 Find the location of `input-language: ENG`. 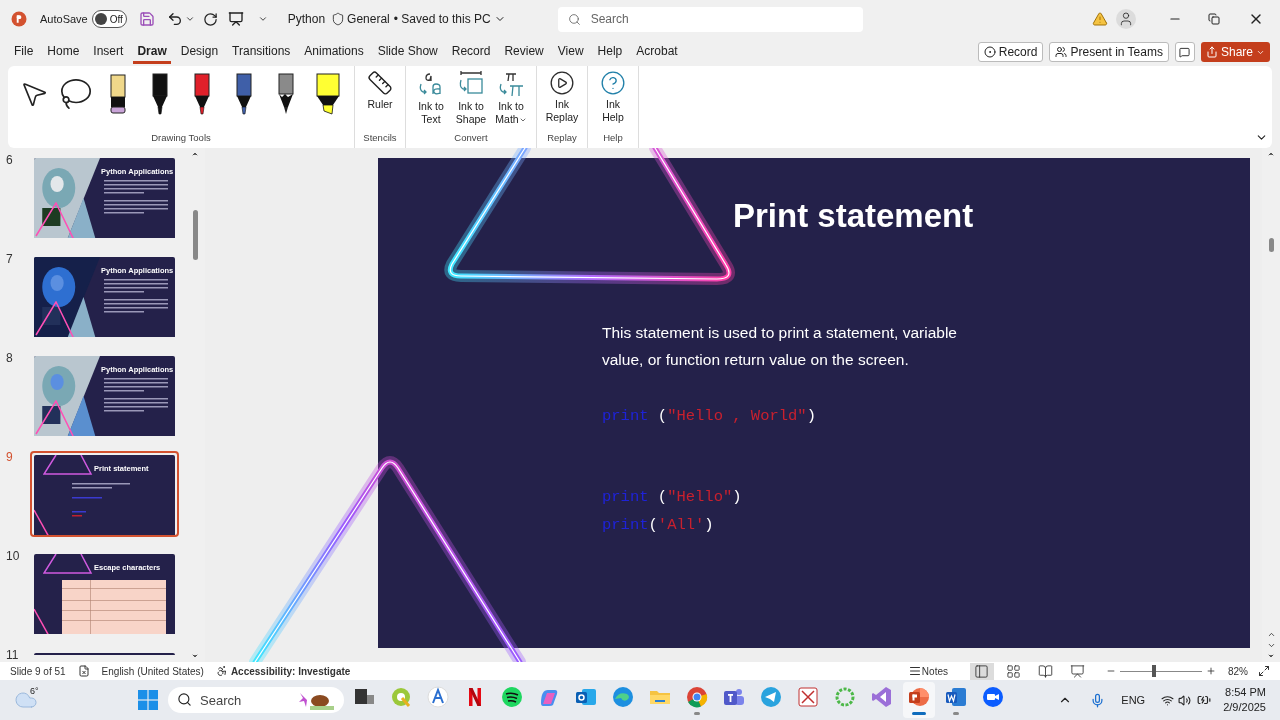

input-language: ENG is located at coordinates (1133, 700).